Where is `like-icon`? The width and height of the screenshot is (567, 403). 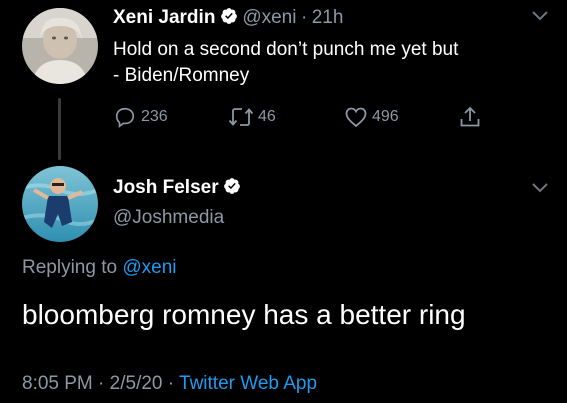 like-icon is located at coordinates (356, 117).